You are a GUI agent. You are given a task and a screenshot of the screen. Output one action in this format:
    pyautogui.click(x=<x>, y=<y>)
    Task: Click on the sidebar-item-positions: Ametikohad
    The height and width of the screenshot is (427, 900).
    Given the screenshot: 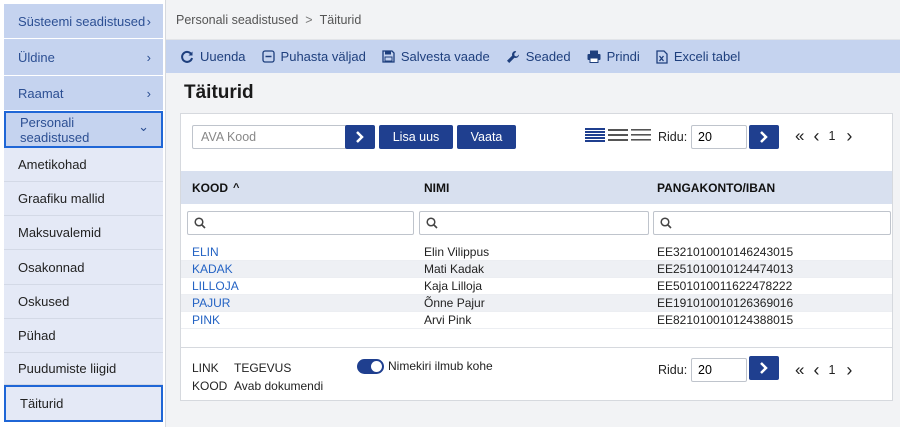 What is the action you would take?
    pyautogui.click(x=83, y=165)
    